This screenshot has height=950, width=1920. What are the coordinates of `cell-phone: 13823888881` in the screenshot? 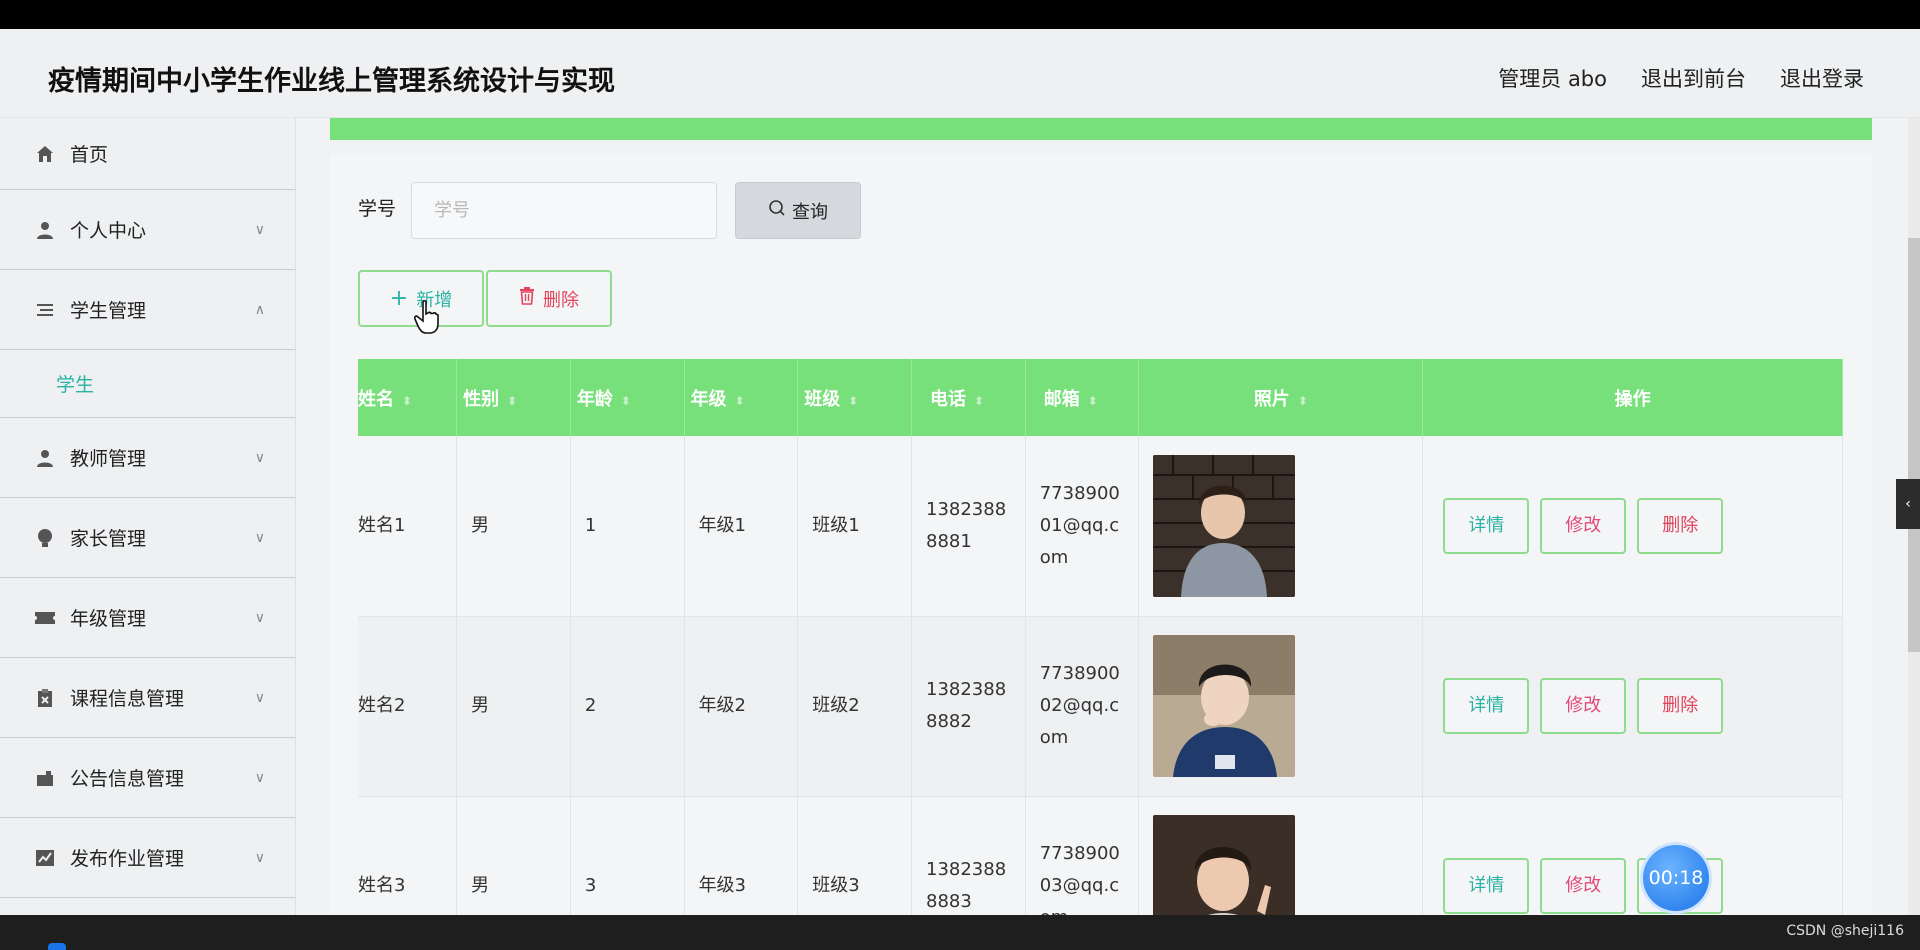 It's located at (968, 526).